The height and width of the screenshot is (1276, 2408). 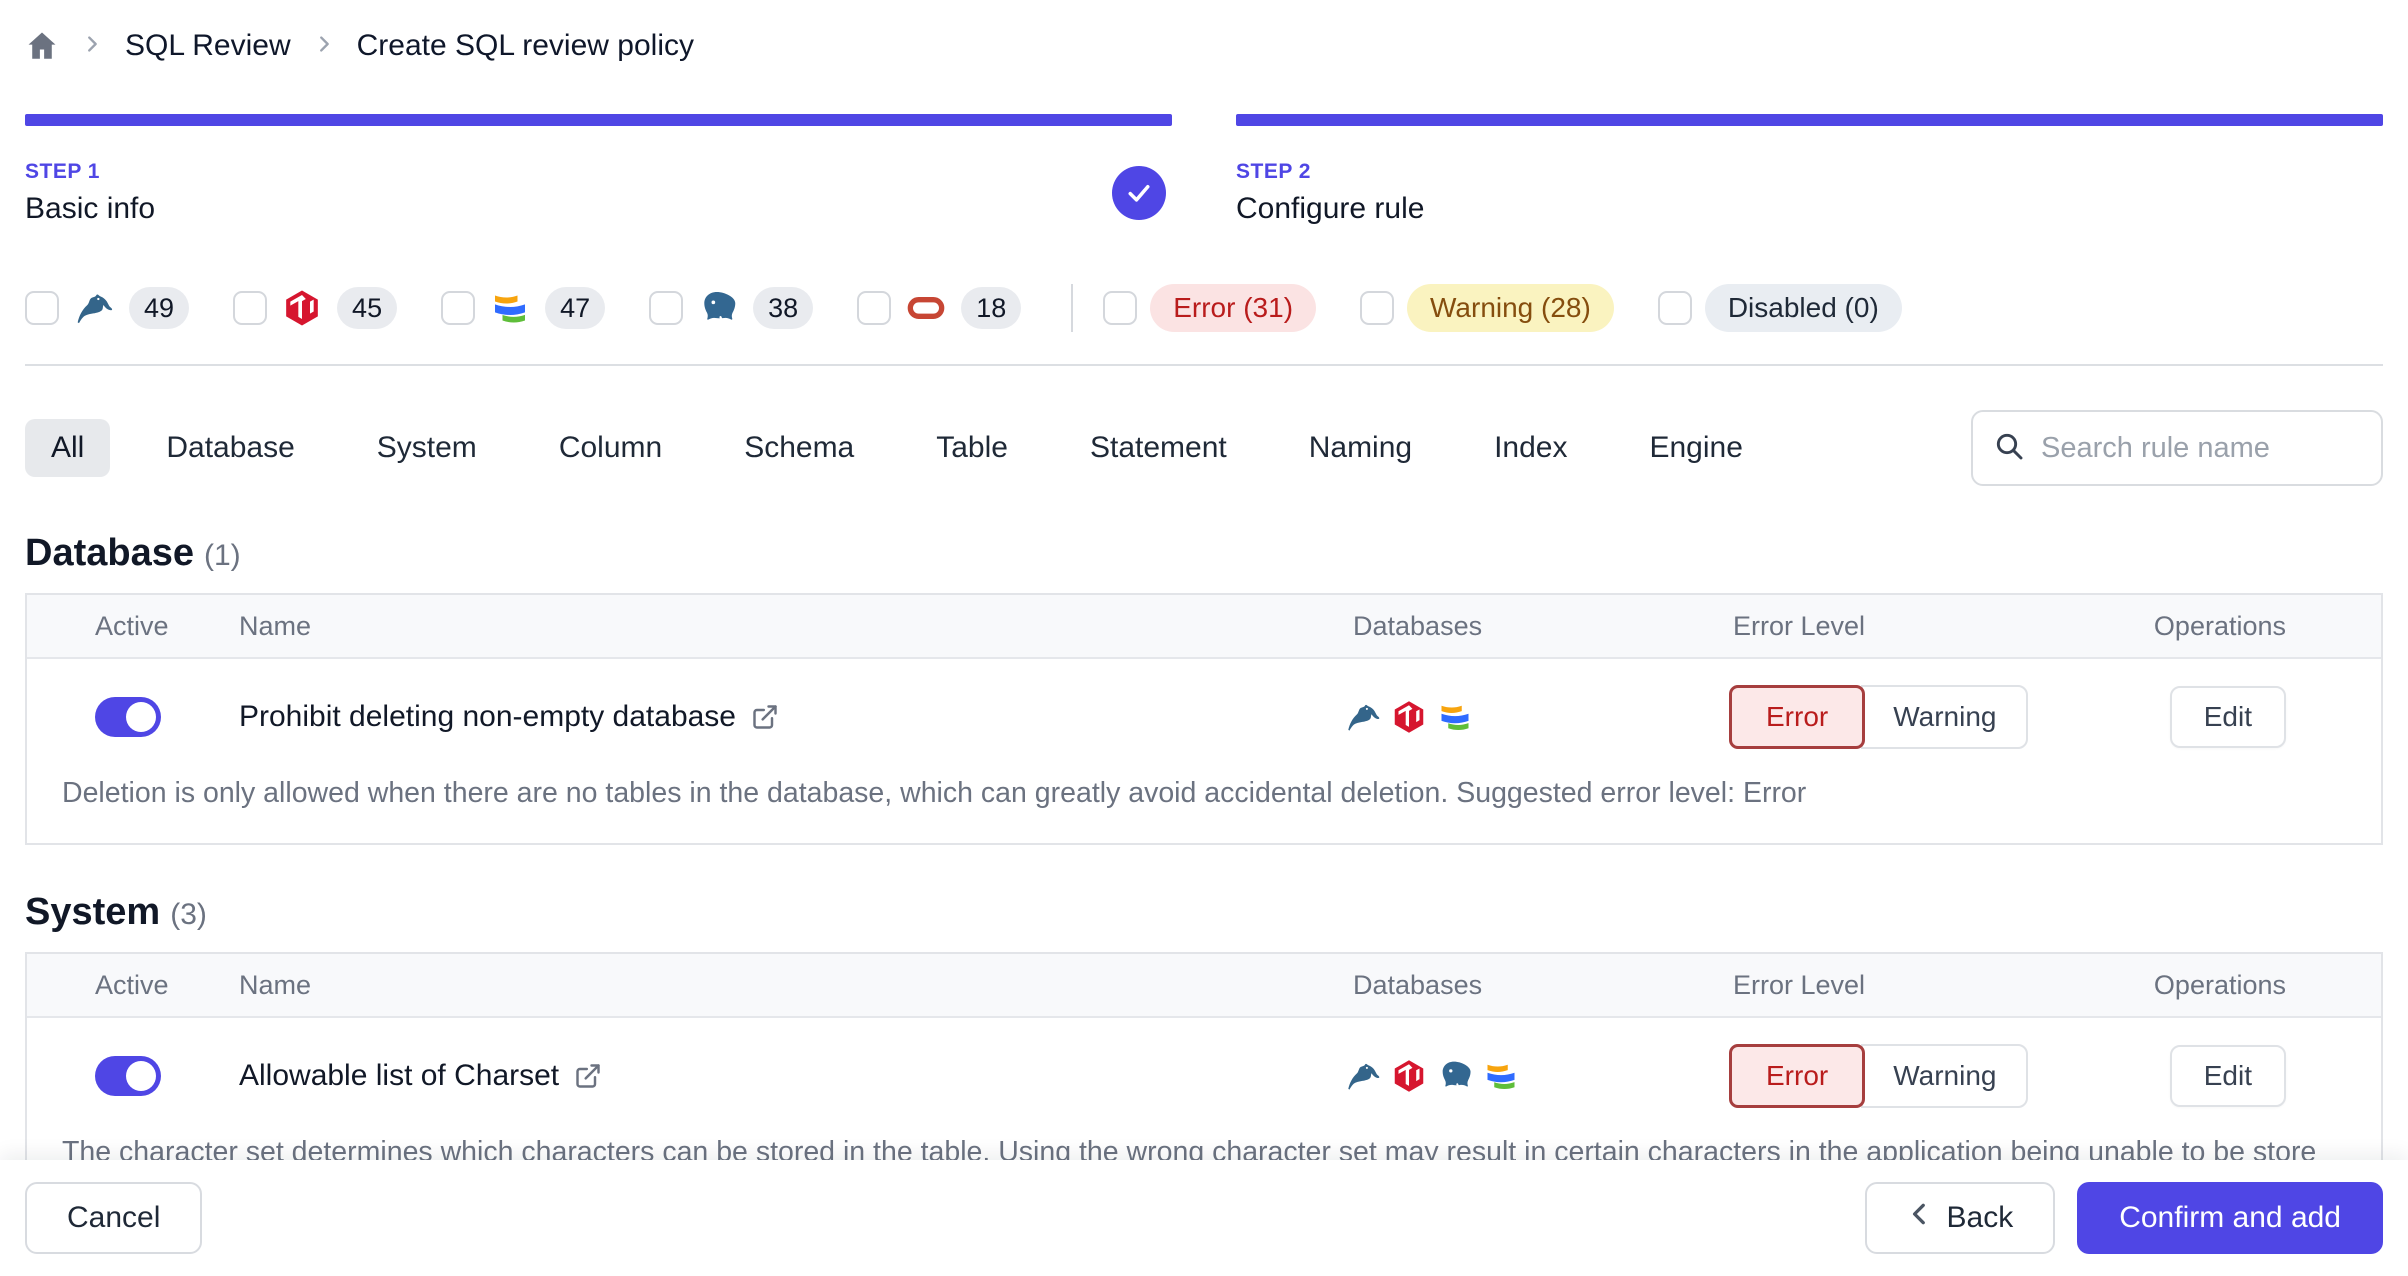 I want to click on search-box, so click(x=2177, y=448).